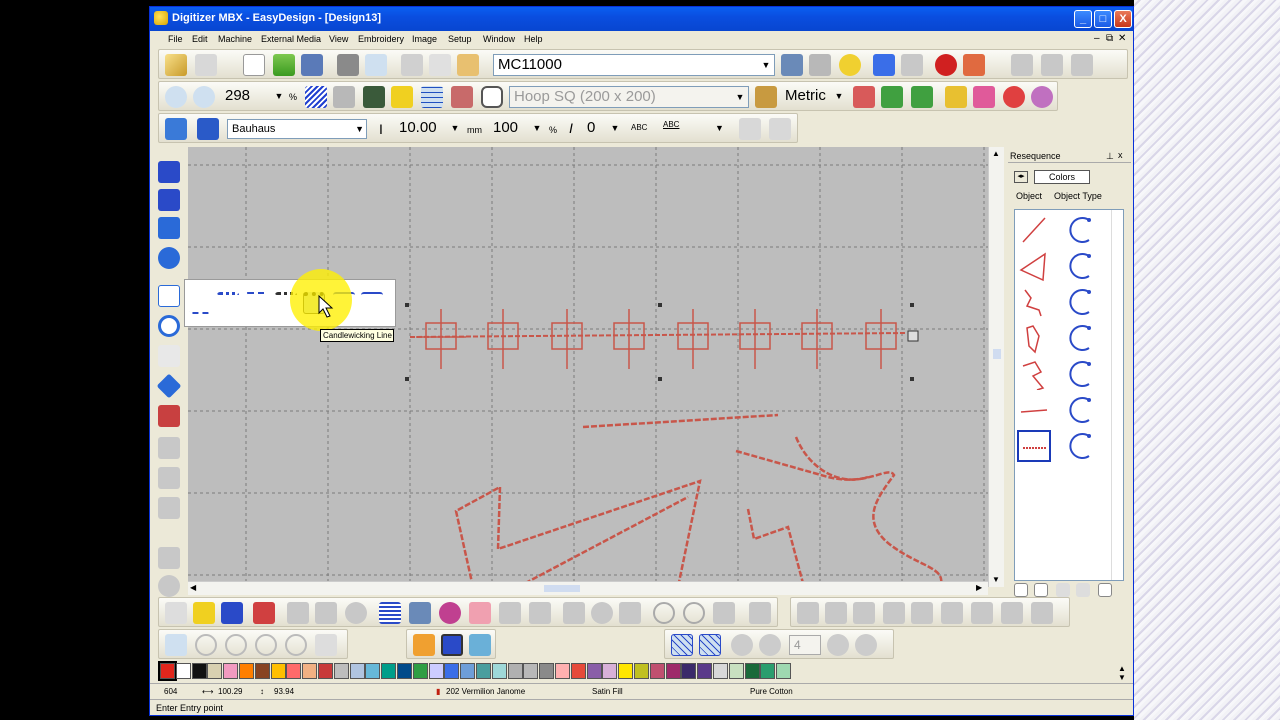  What do you see at coordinates (356, 613) in the screenshot?
I see `rotate-icon` at bounding box center [356, 613].